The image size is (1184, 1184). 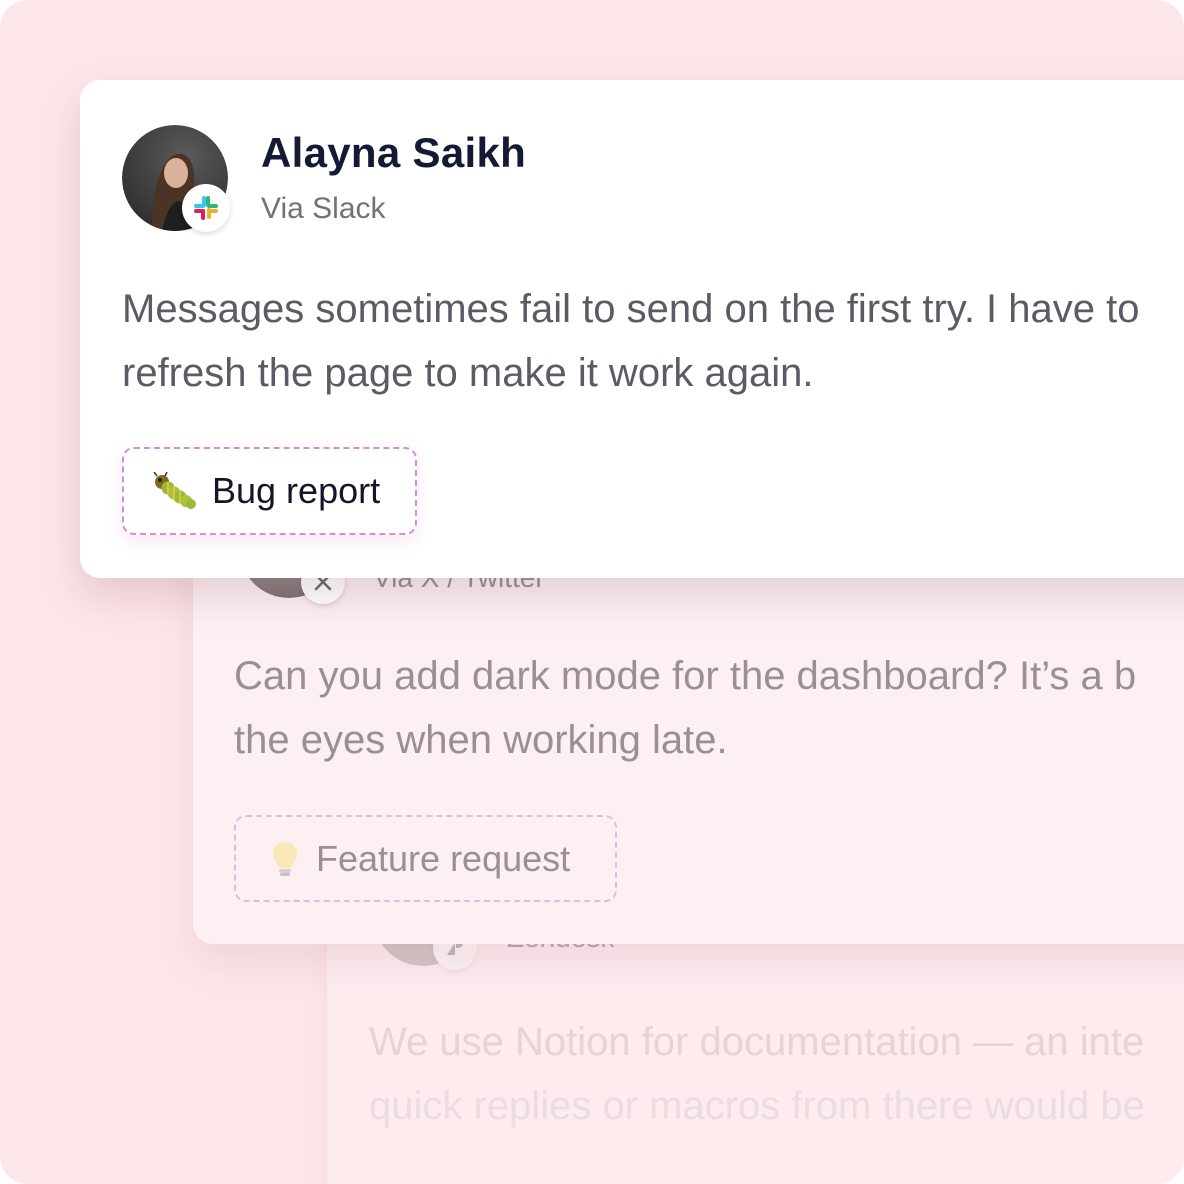 I want to click on author-name: Alayna Saikh, so click(x=394, y=152).